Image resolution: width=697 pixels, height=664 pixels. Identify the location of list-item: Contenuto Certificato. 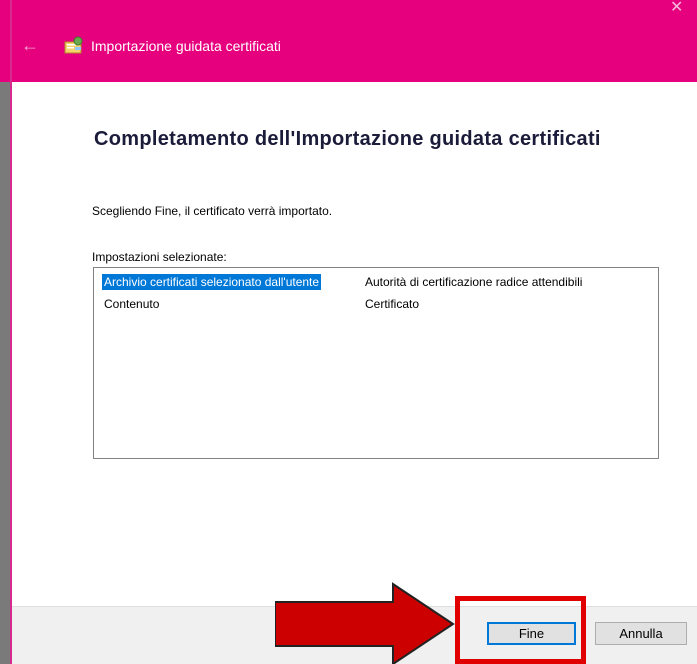
(377, 304).